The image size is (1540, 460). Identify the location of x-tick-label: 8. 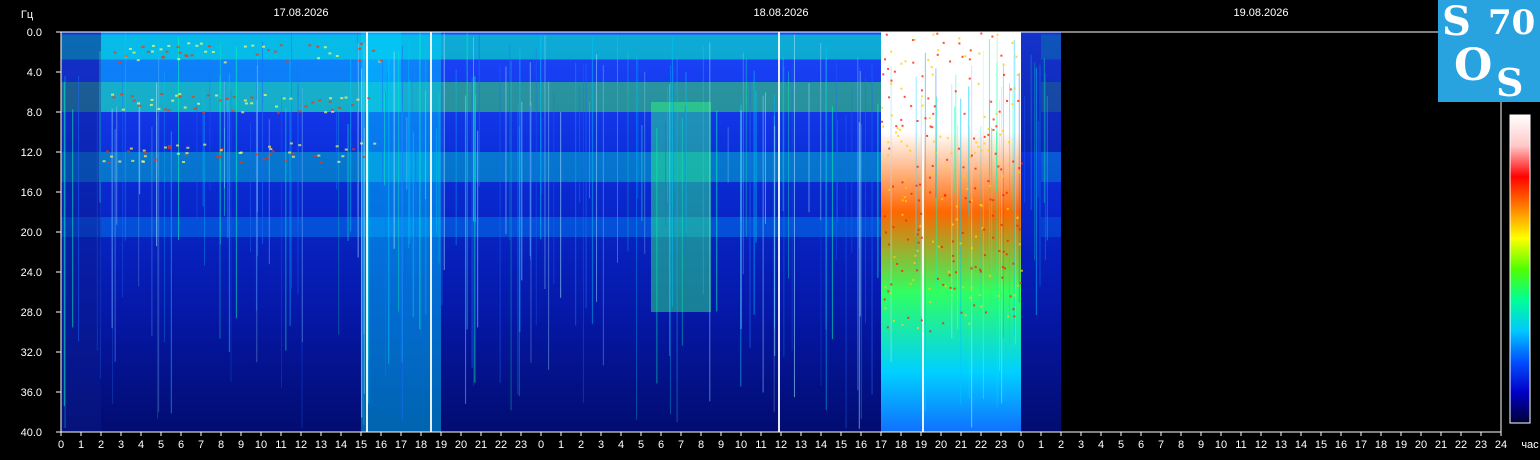
(701, 445).